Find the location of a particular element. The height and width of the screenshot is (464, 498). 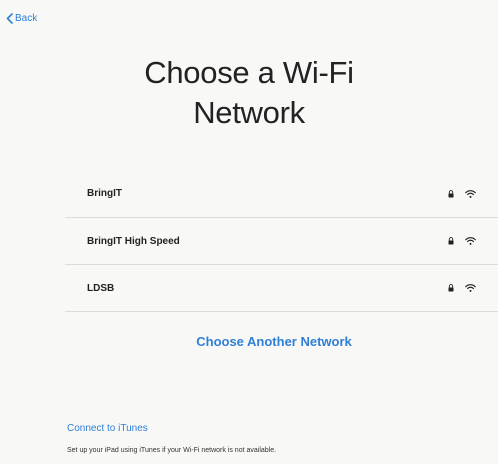

chevron-left-icon is located at coordinates (9, 18).